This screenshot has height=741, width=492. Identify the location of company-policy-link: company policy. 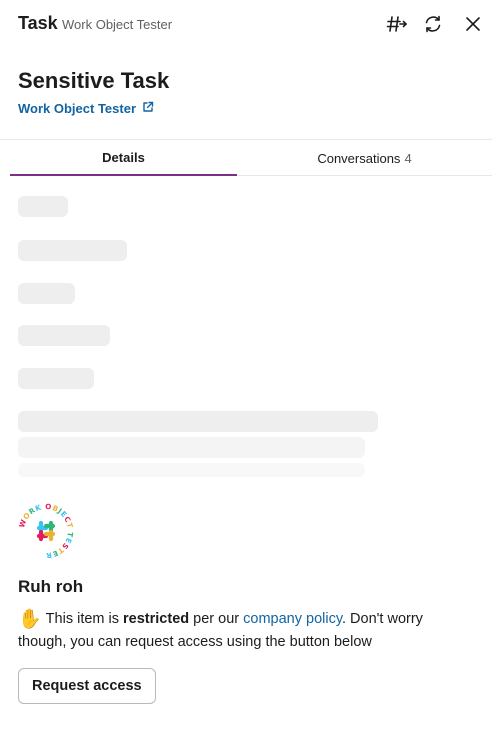
(292, 619).